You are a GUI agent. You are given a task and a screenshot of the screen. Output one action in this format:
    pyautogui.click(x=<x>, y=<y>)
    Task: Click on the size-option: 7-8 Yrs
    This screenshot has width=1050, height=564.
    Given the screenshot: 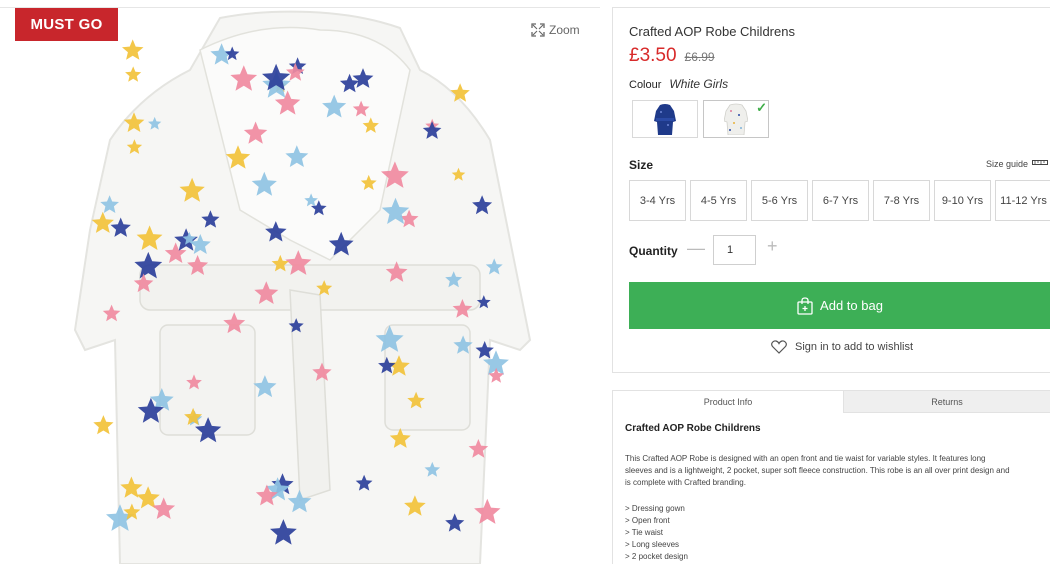 What is the action you would take?
    pyautogui.click(x=901, y=200)
    